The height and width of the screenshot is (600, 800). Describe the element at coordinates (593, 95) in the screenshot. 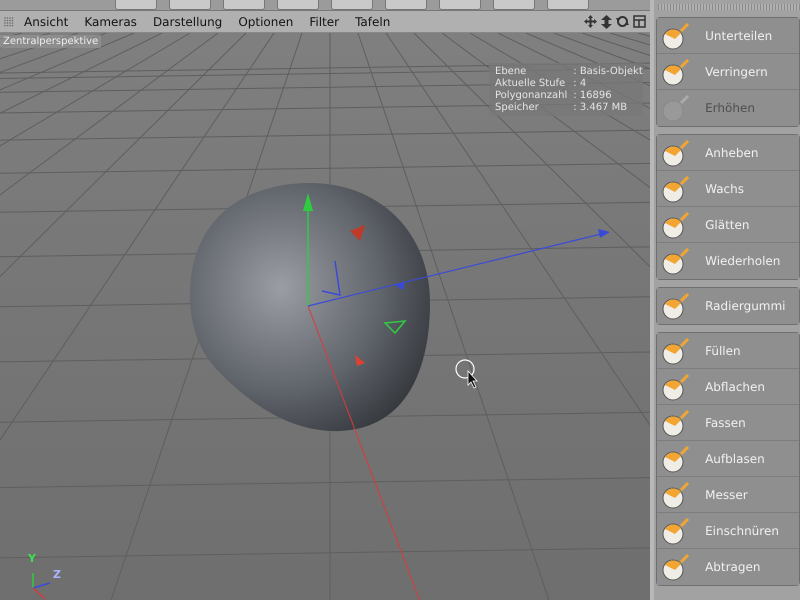

I see `info-value: : 16896` at that location.